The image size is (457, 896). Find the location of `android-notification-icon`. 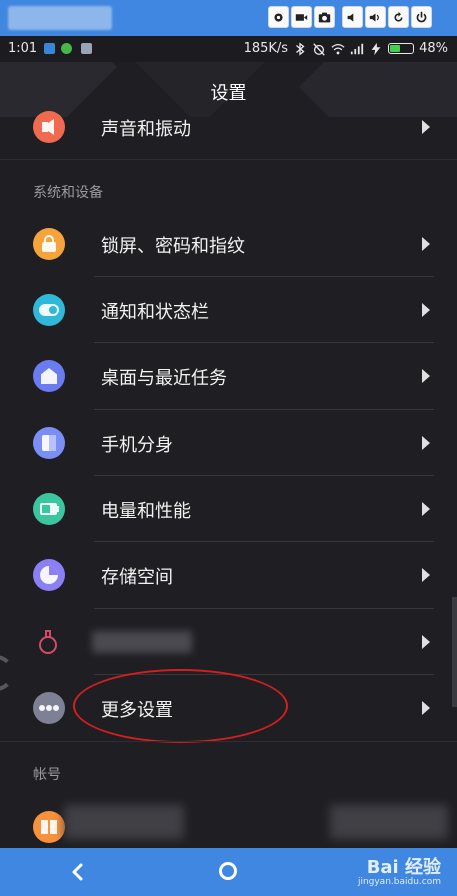

android-notification-icon is located at coordinates (66, 48).